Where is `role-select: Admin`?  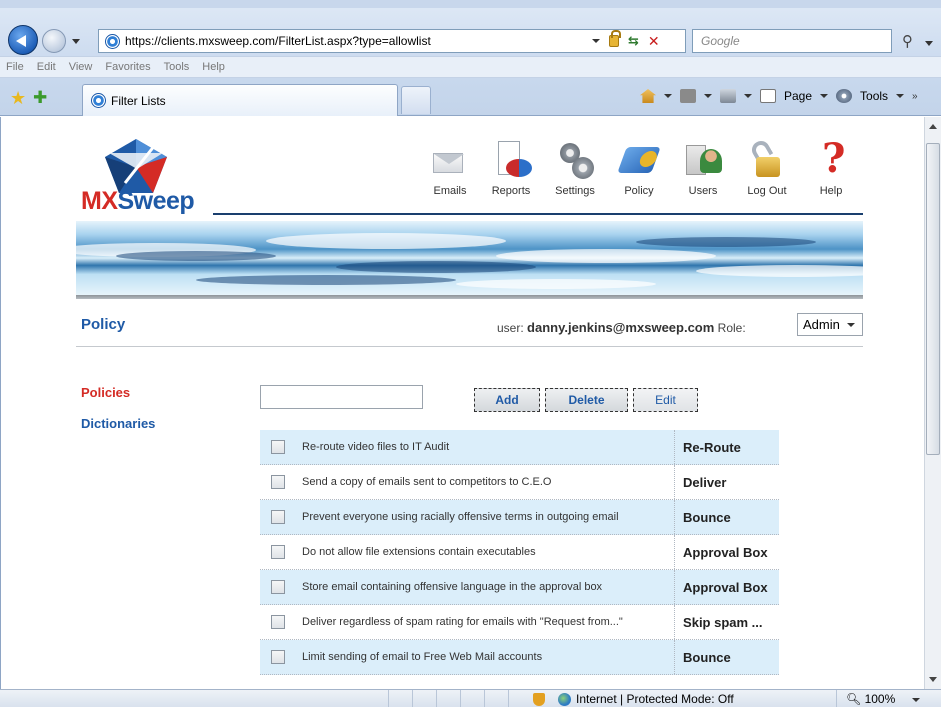 role-select: Admin is located at coordinates (830, 324).